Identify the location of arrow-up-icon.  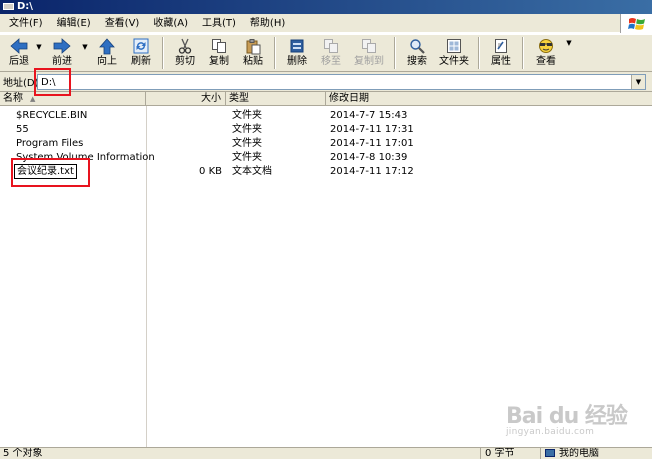
(107, 46).